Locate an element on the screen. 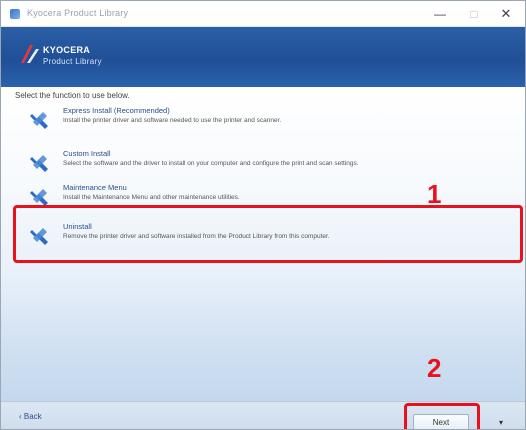 This screenshot has width=526, height=430. footer-bar: ‹ Back Next ▾ is located at coordinates (263, 415).